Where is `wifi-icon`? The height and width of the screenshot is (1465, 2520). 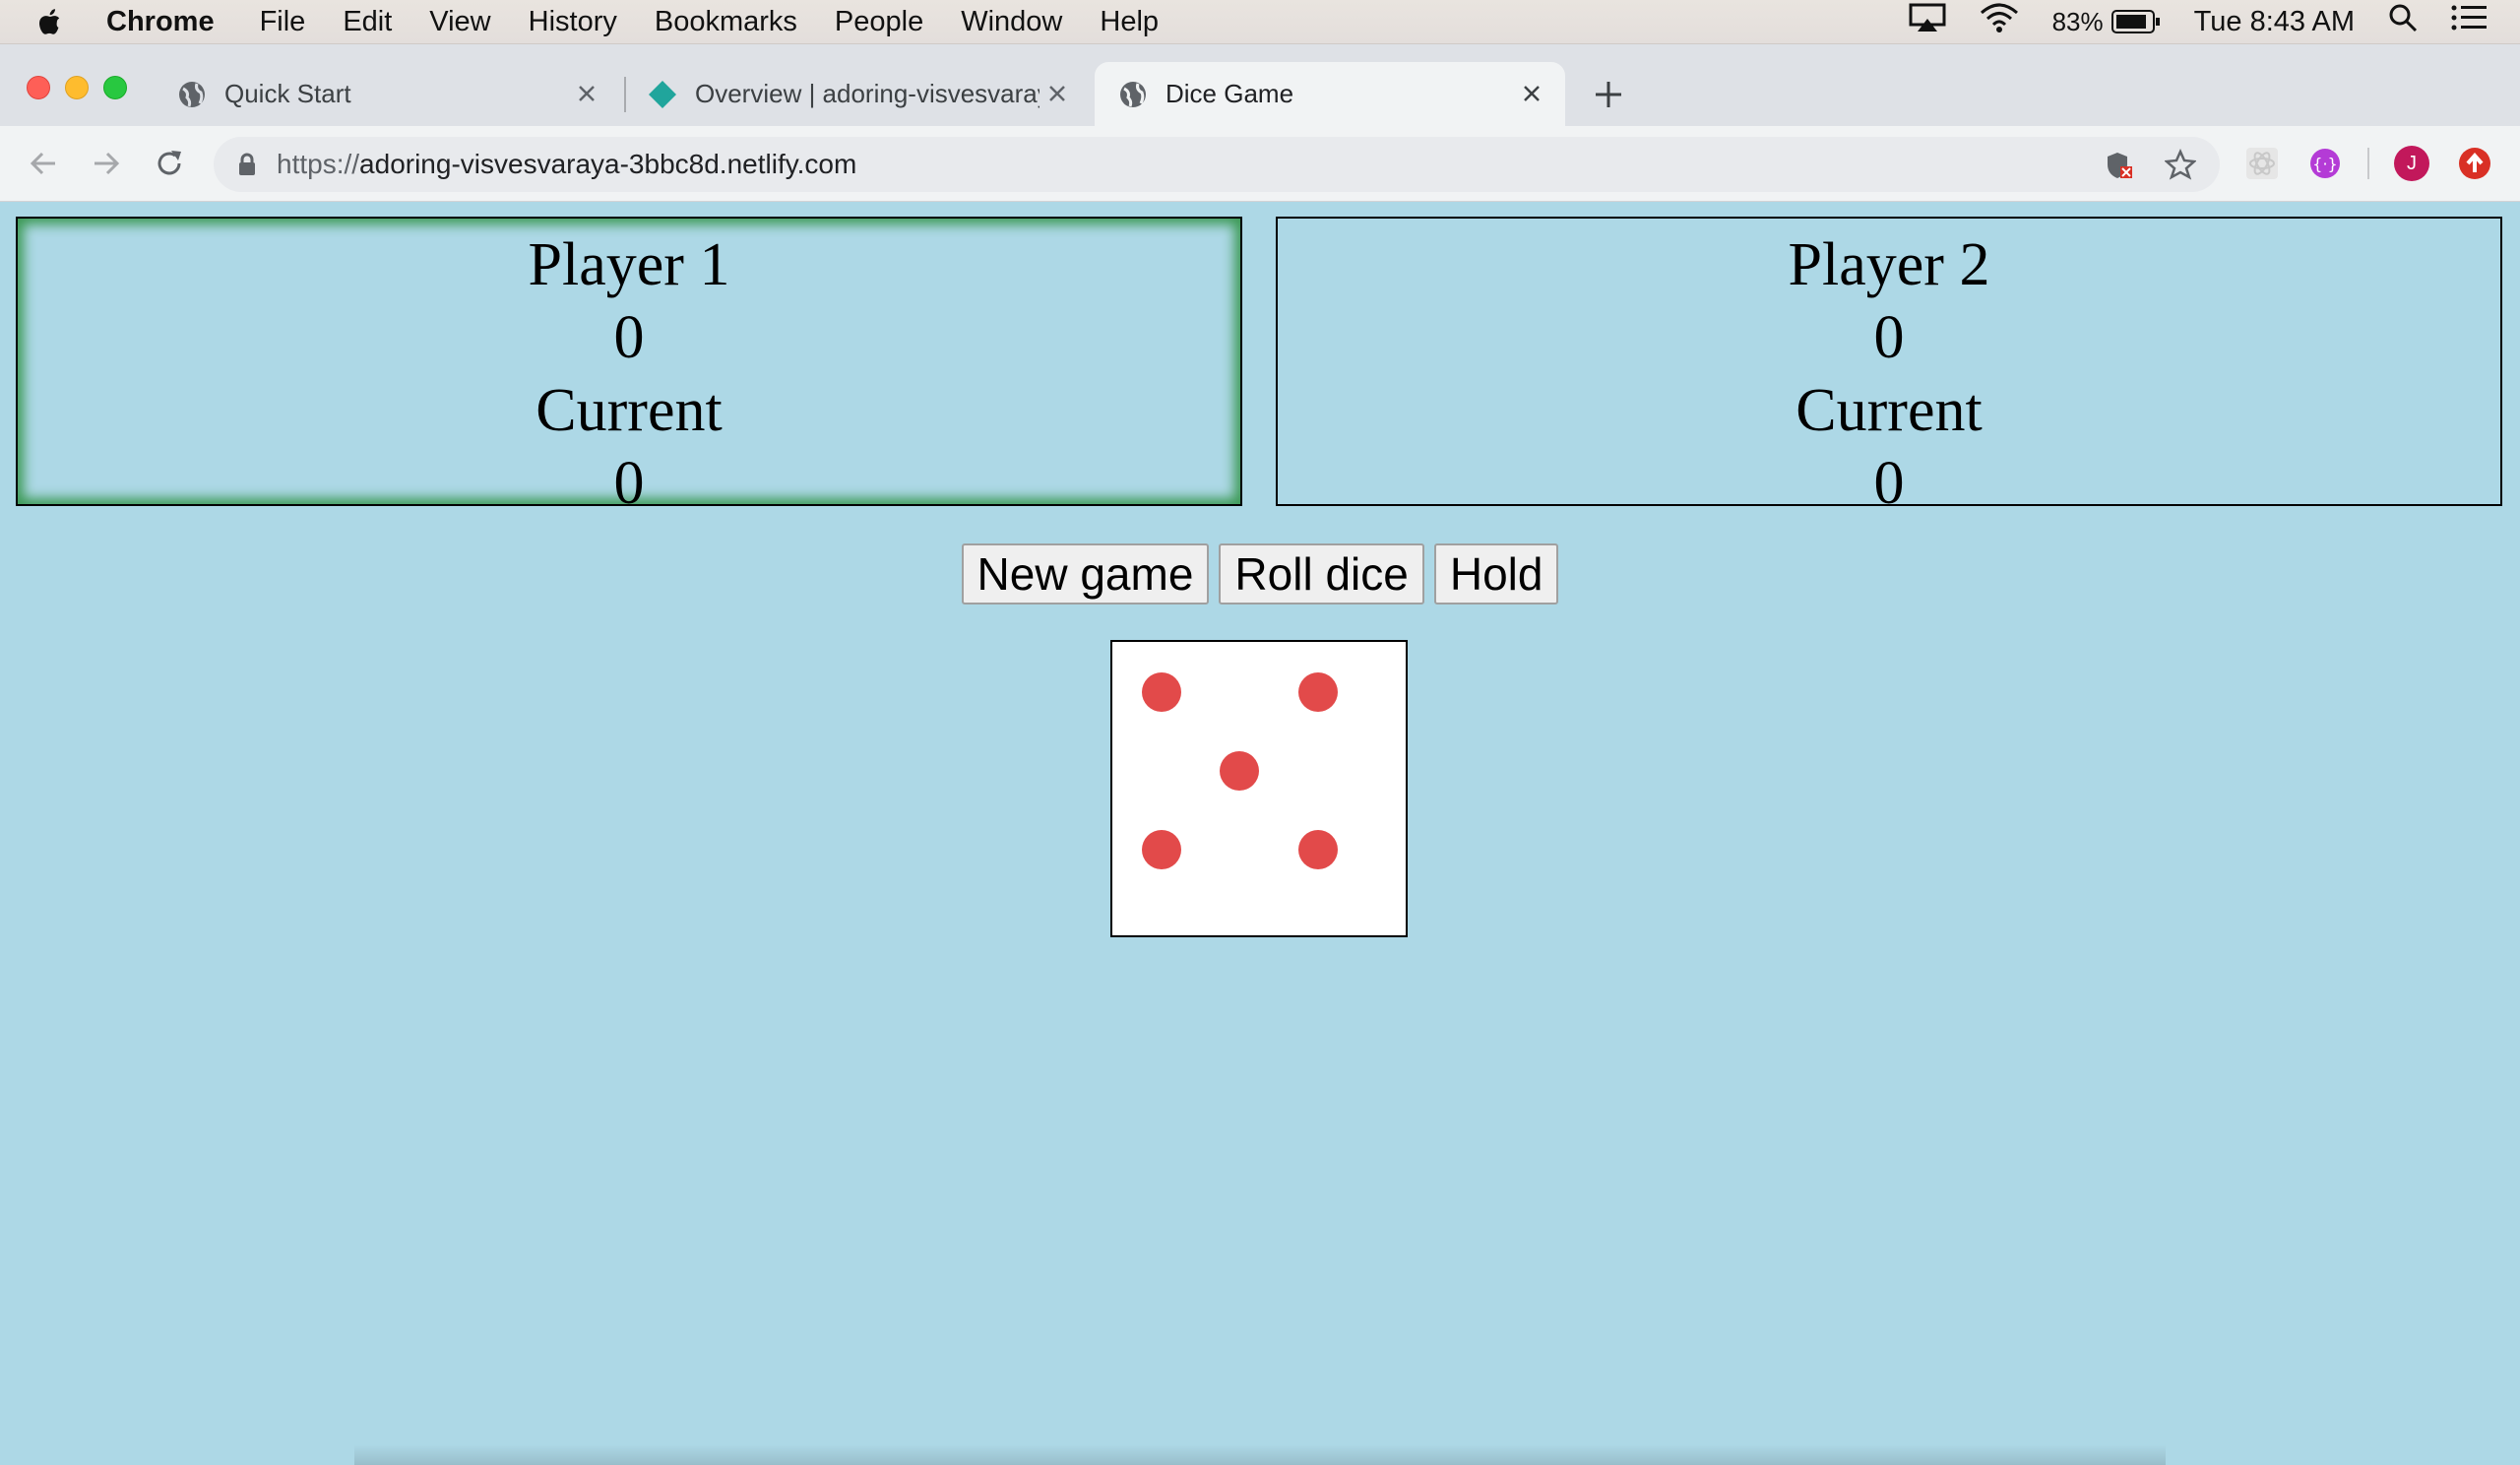
wifi-icon is located at coordinates (1999, 21).